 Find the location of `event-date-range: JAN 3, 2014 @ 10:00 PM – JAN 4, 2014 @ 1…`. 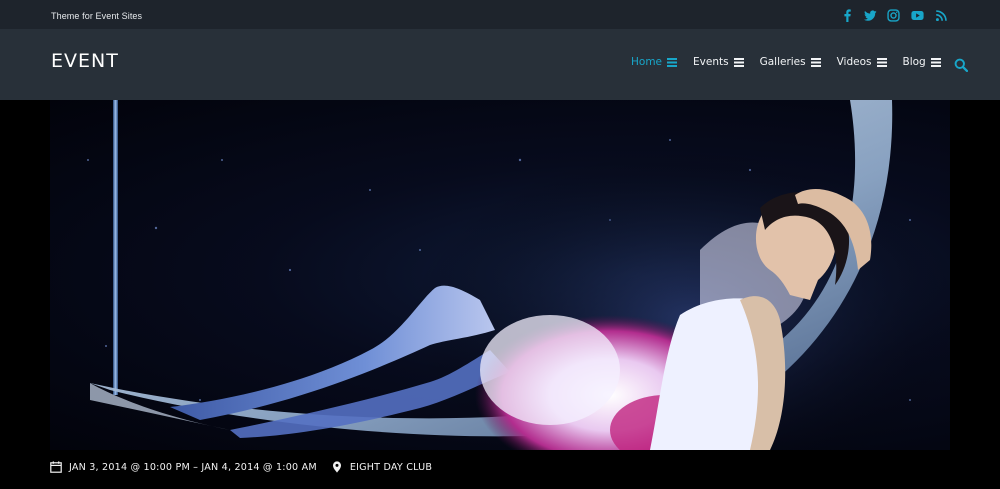

event-date-range: JAN 3, 2014 @ 10:00 PM – JAN 4, 2014 @ 1… is located at coordinates (193, 467).